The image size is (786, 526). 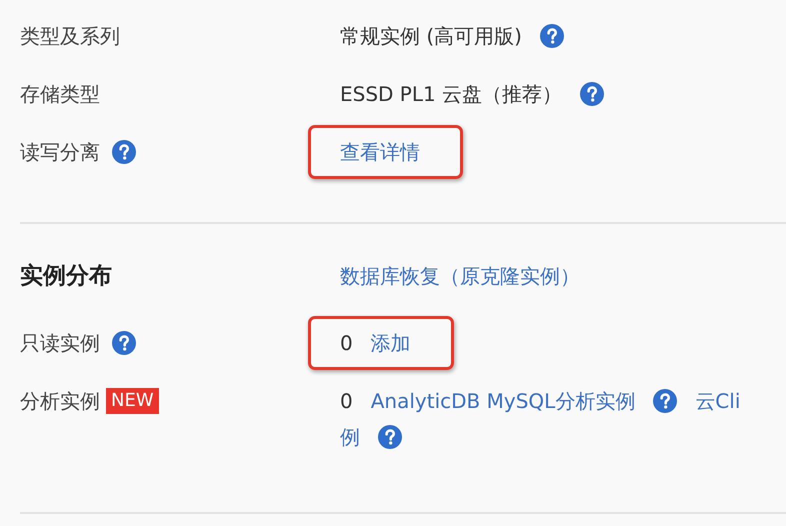 What do you see at coordinates (460, 276) in the screenshot?
I see `restore-link: 数据库恢复（原克隆实例）` at bounding box center [460, 276].